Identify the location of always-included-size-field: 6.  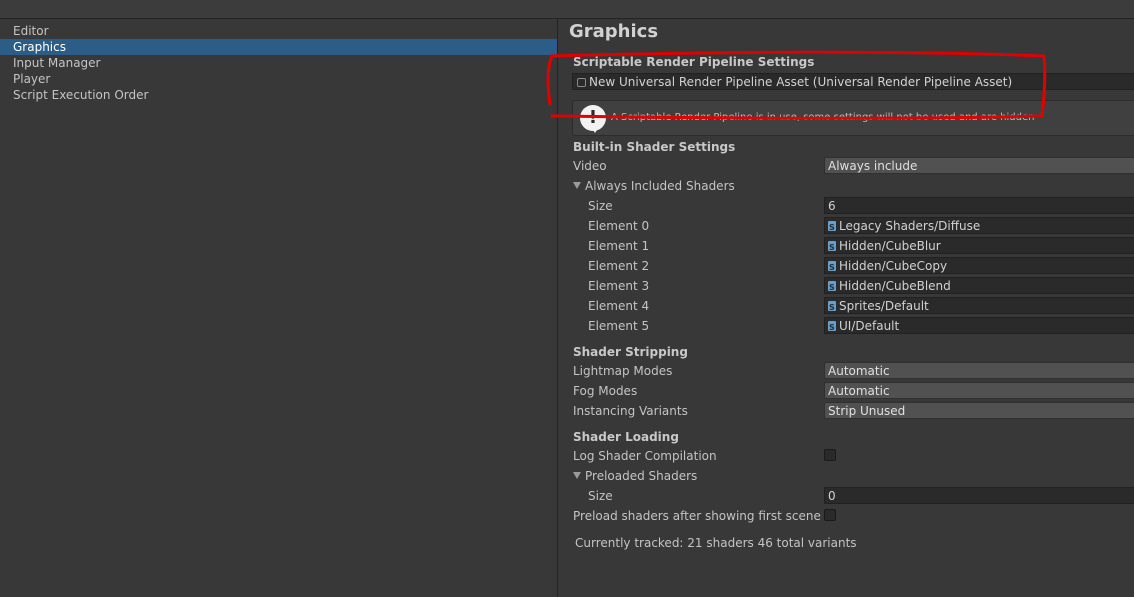
(979, 205).